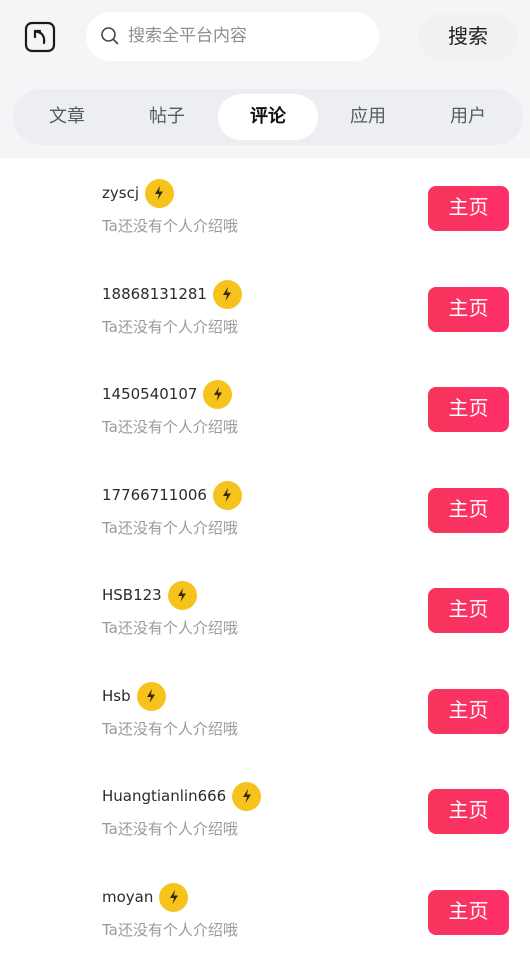 Image resolution: width=530 pixels, height=962 pixels. I want to click on name-line: HSB123, so click(149, 595).